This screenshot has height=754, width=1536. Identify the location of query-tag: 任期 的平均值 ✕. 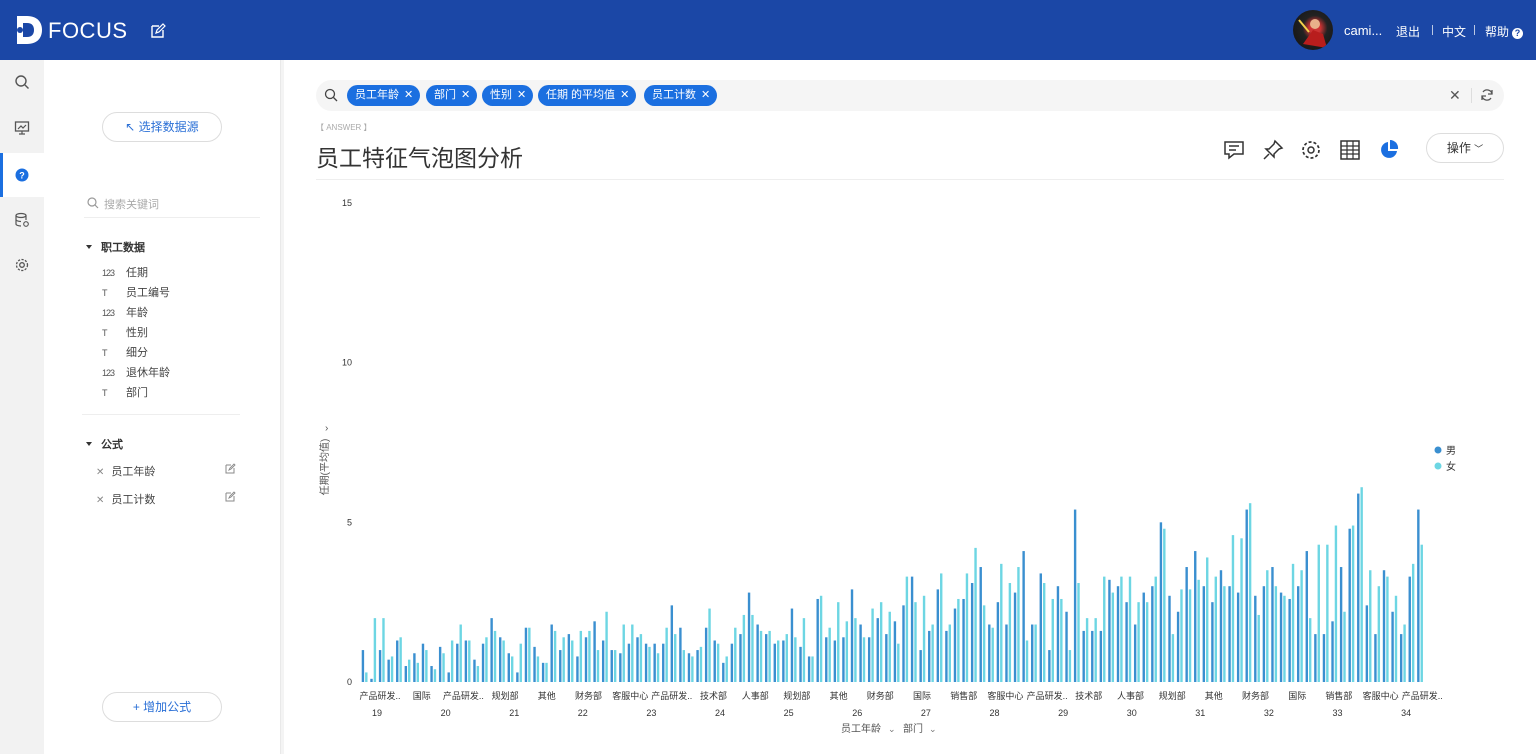
(587, 95).